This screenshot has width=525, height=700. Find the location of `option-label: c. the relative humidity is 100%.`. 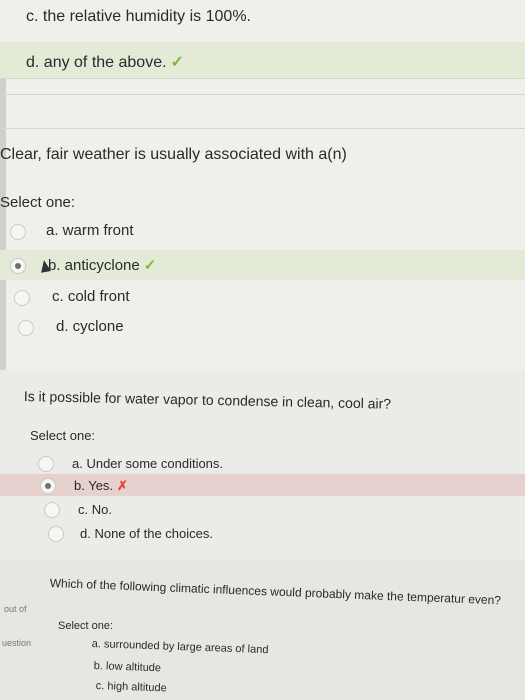

option-label: c. the relative humidity is 100%. is located at coordinates (138, 16).